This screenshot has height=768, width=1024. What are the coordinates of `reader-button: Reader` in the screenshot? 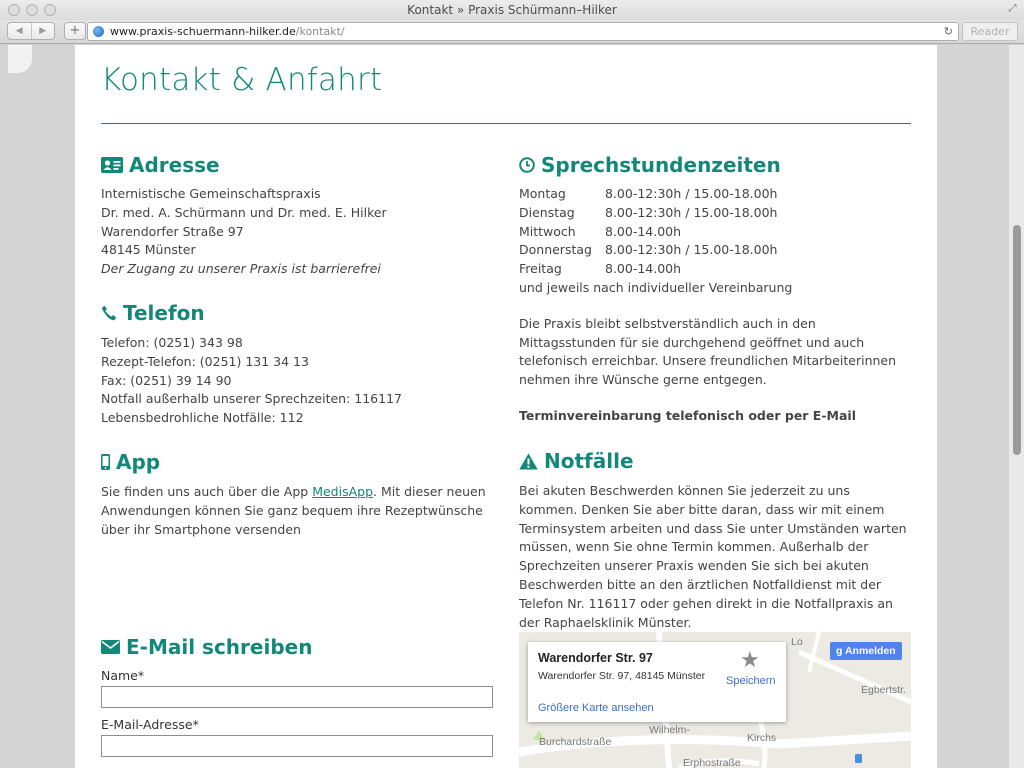 It's located at (990, 31).